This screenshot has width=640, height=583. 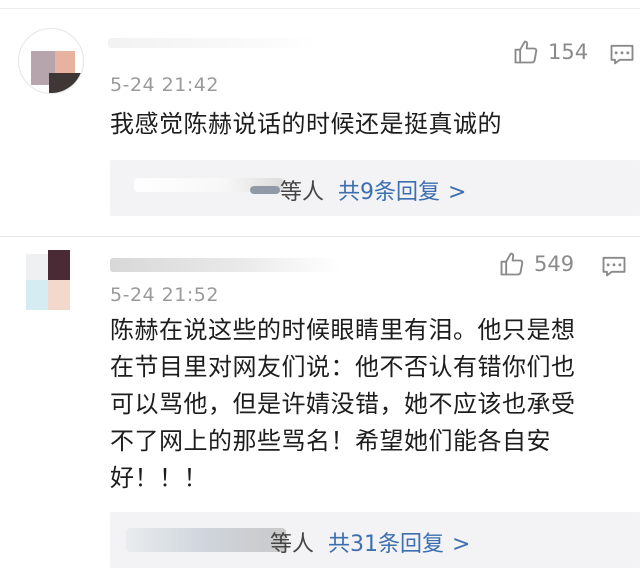 I want to click on like-button: 549, so click(x=536, y=264).